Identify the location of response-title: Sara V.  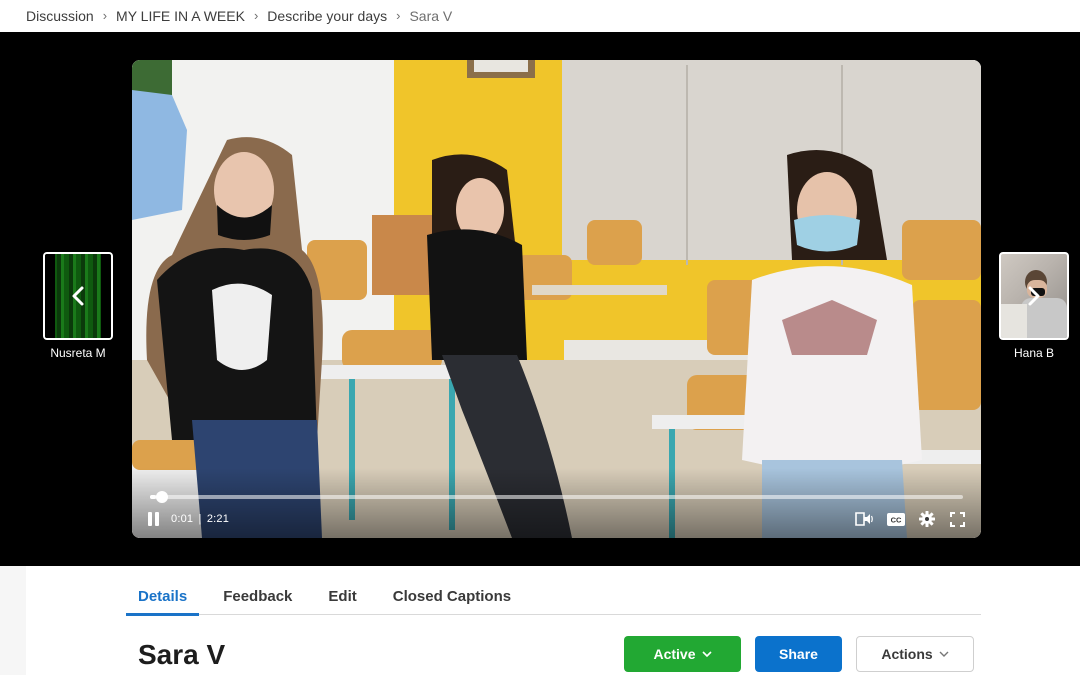
(182, 654).